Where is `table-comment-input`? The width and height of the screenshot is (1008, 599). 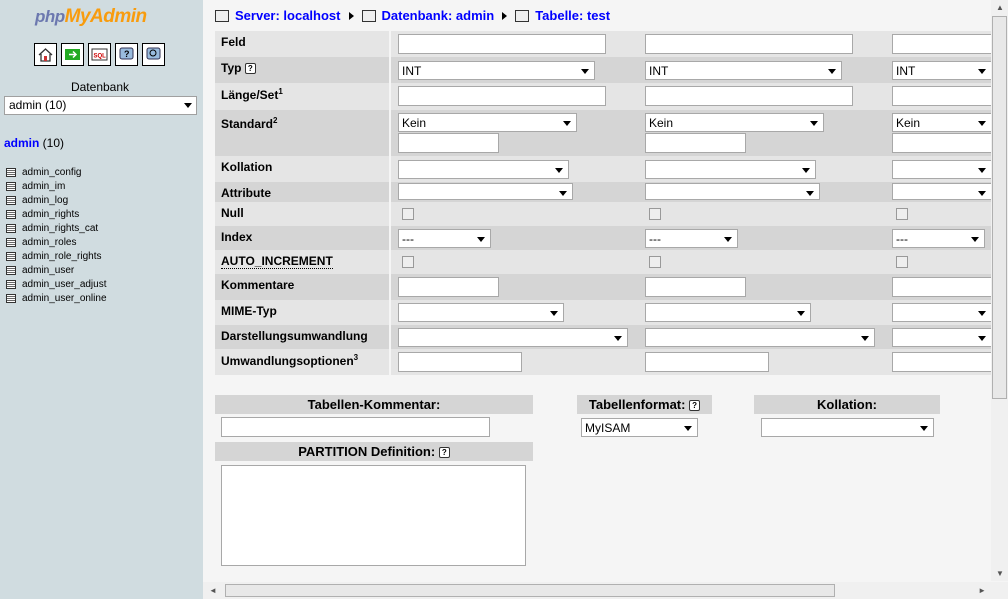
table-comment-input is located at coordinates (355, 427).